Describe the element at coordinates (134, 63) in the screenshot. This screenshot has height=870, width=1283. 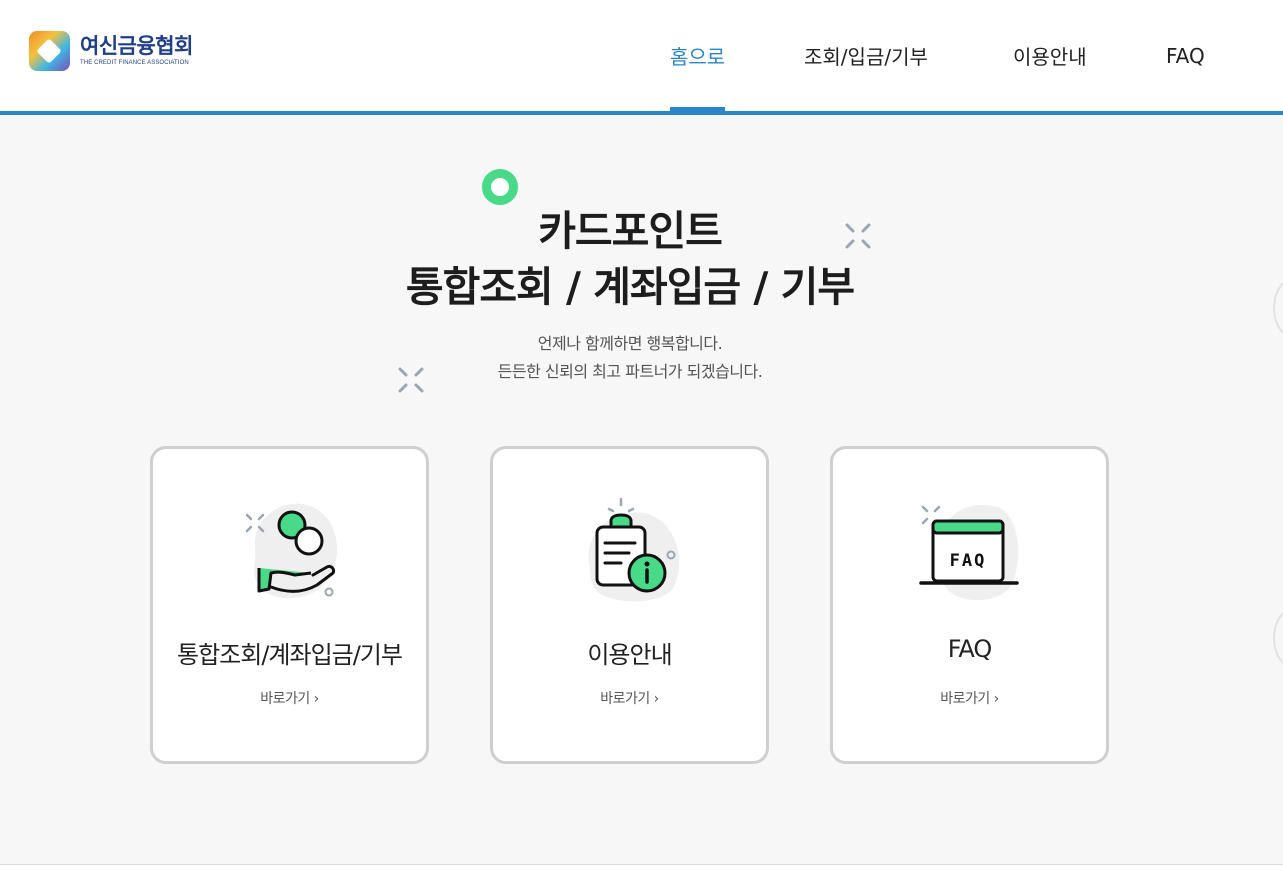
I see `brand-name-en: THE CREDIT FINANCE ASSOCIATION` at that location.